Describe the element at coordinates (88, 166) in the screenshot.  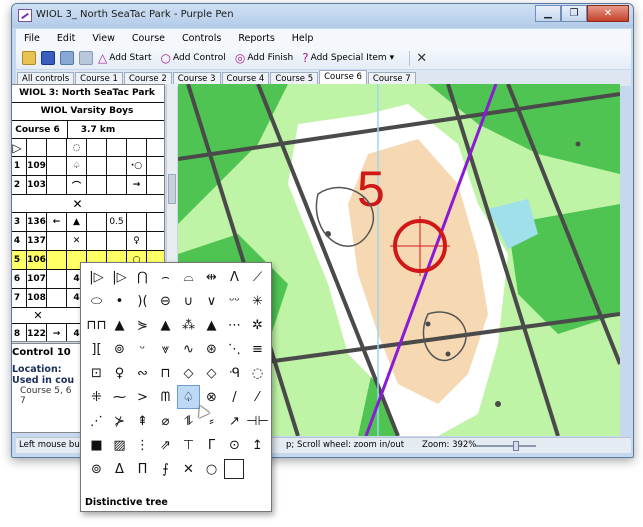
I see `control-row: 1 109 ♤ ·○` at that location.